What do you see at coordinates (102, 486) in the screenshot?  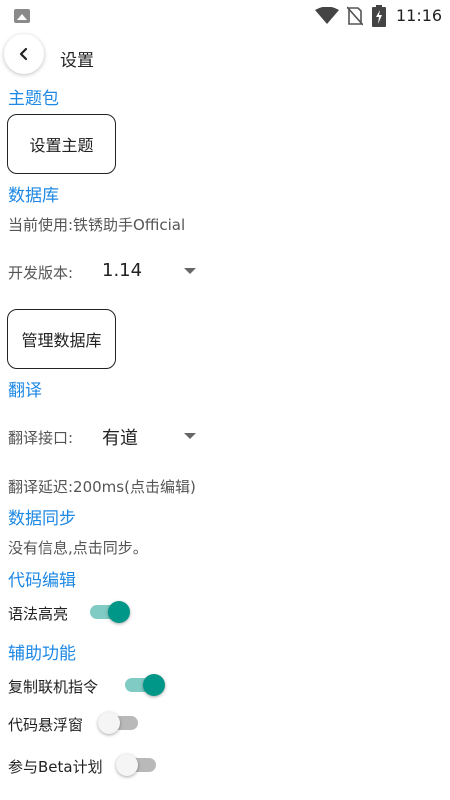 I see `translation-delay-text: 翻译延迟:200ms(点击编辑)` at bounding box center [102, 486].